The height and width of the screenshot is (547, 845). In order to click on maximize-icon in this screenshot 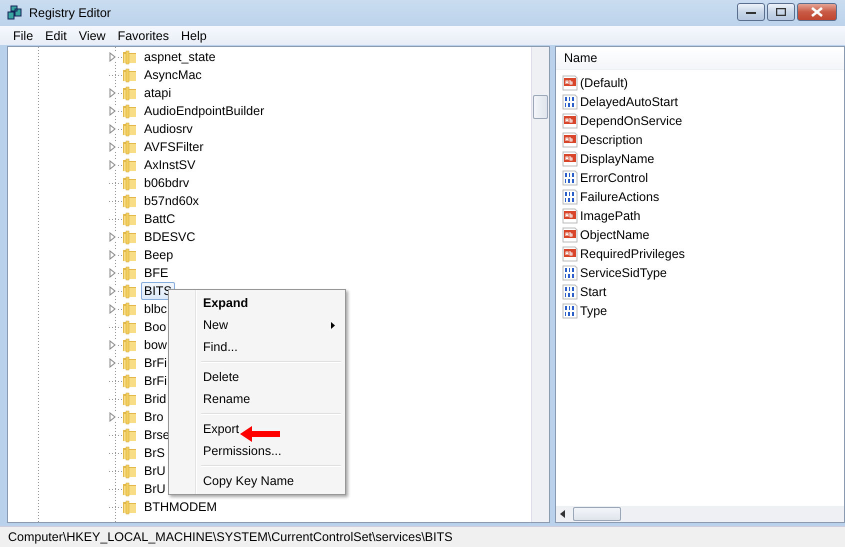, I will do `click(781, 12)`.